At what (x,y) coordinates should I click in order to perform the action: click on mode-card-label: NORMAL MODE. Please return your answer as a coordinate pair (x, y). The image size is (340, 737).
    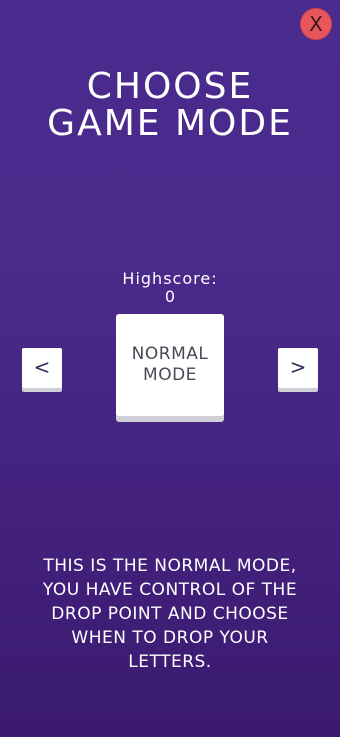
    Looking at the image, I should click on (170, 364).